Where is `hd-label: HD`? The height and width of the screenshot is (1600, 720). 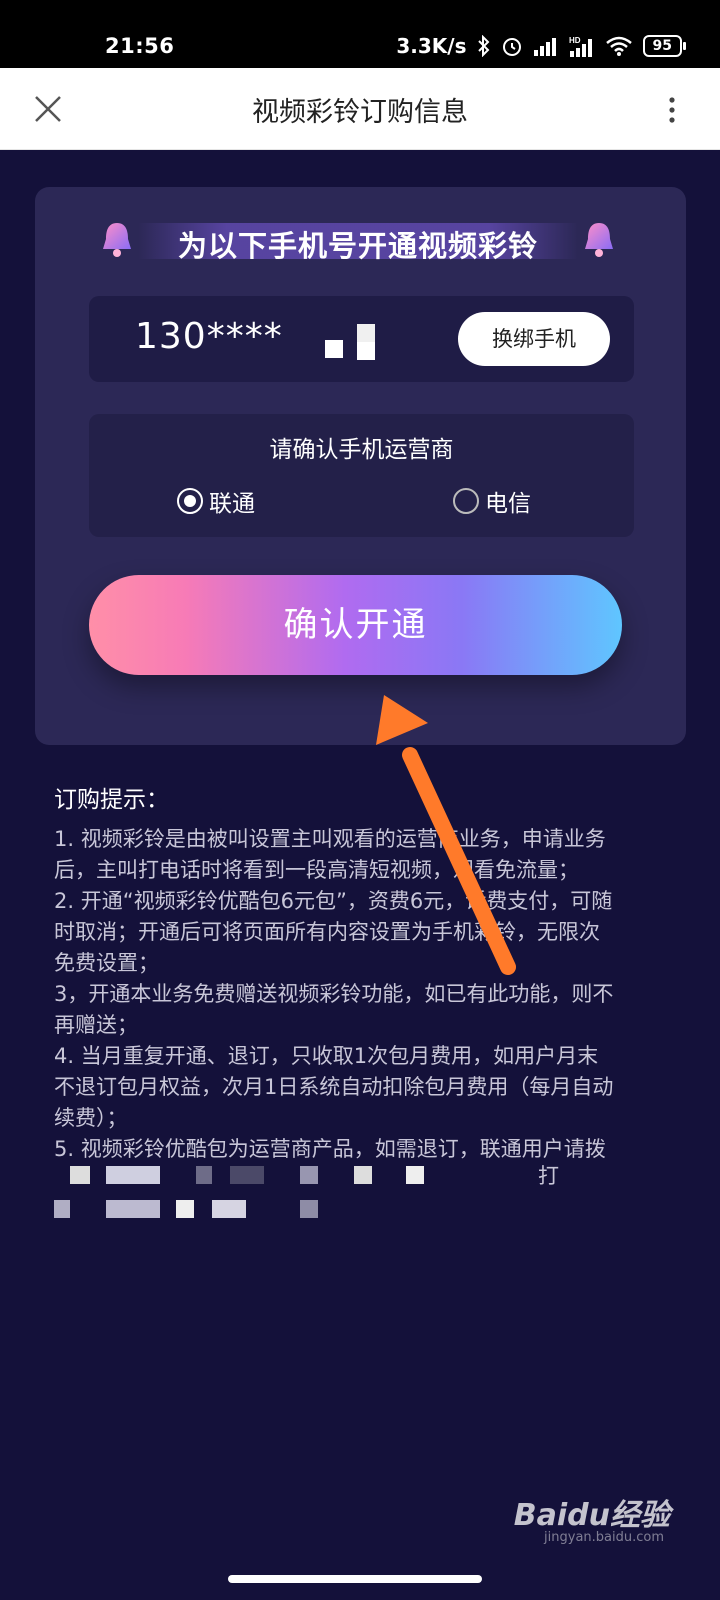 hd-label: HD is located at coordinates (575, 40).